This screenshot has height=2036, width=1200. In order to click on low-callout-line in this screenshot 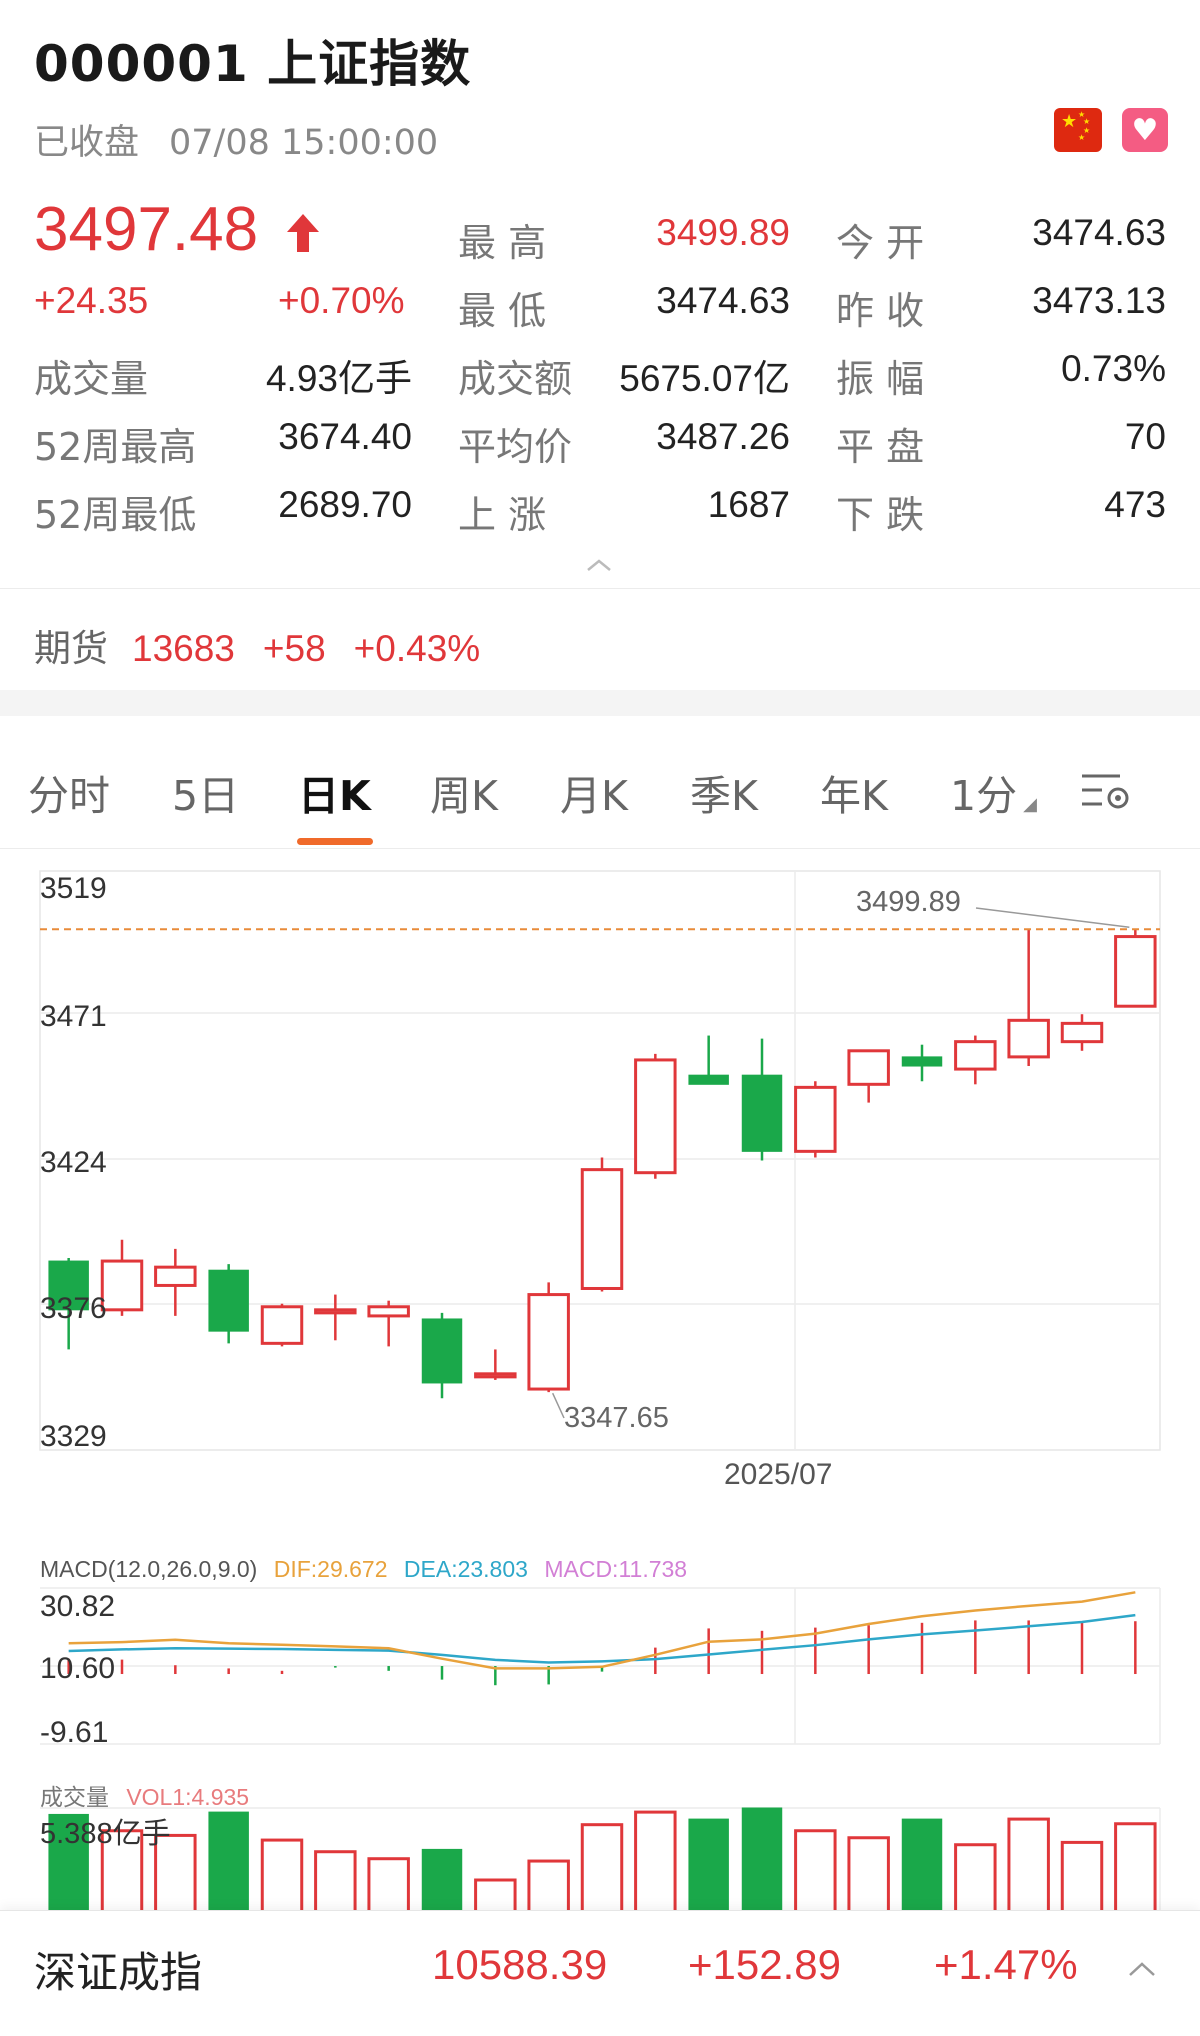, I will do `click(558, 1405)`.